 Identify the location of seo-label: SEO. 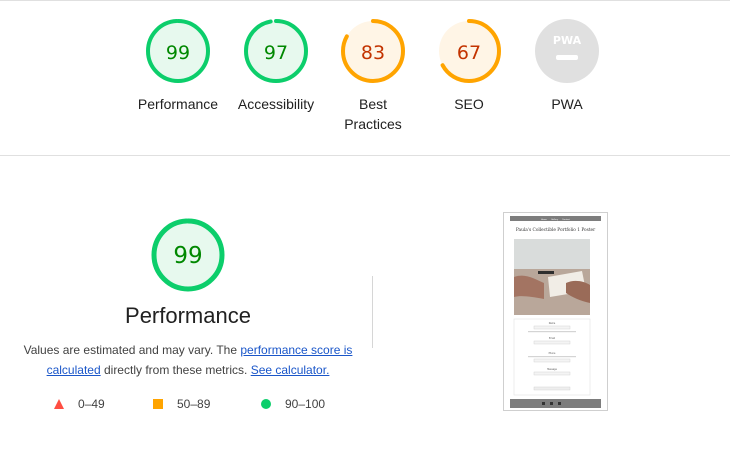
(469, 104).